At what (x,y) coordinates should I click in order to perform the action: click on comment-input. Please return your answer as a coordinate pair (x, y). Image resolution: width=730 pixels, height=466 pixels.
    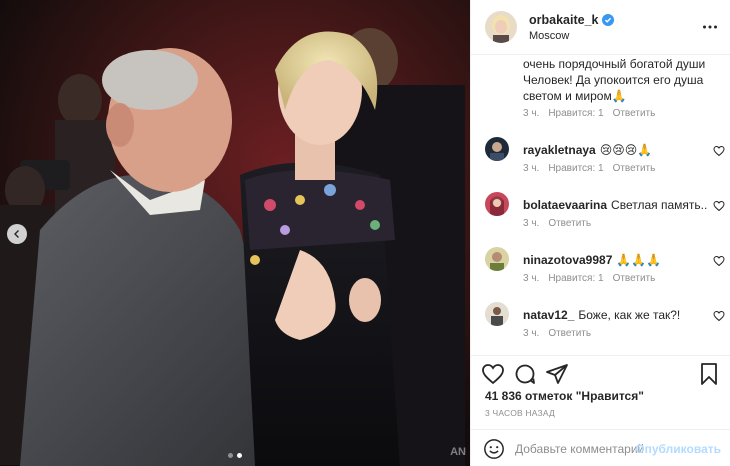
    Looking at the image, I should click on (579, 449).